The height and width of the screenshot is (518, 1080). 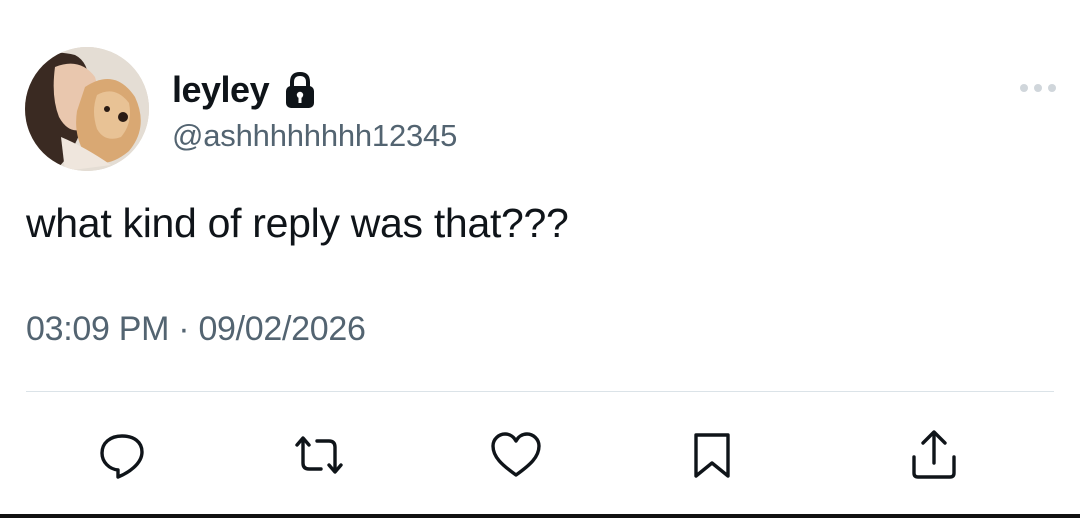 What do you see at coordinates (297, 223) in the screenshot?
I see `tweet-text: what kind of reply was that???` at bounding box center [297, 223].